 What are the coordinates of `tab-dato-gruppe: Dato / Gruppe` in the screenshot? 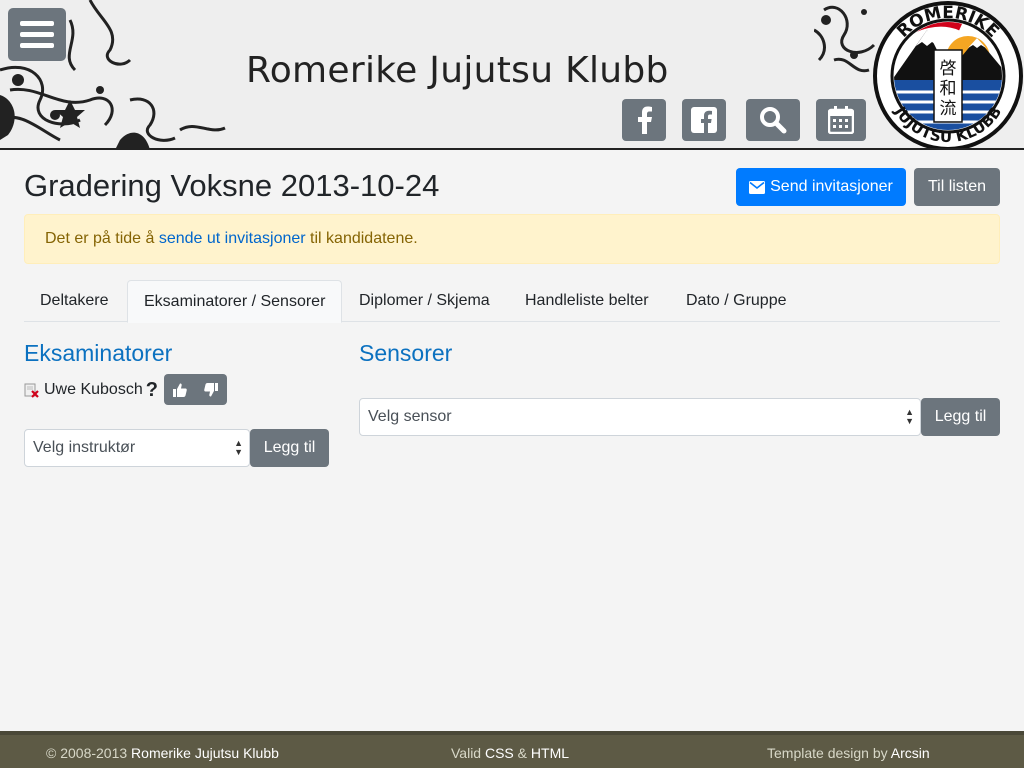 It's located at (736, 301).